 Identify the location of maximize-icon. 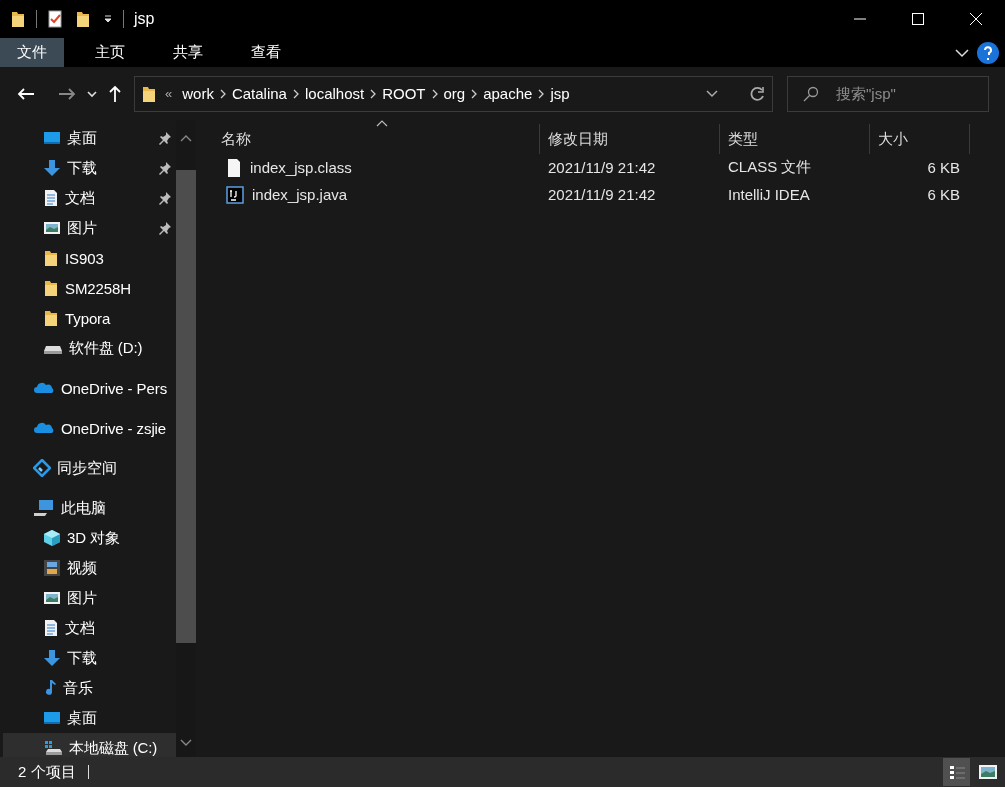
(918, 19).